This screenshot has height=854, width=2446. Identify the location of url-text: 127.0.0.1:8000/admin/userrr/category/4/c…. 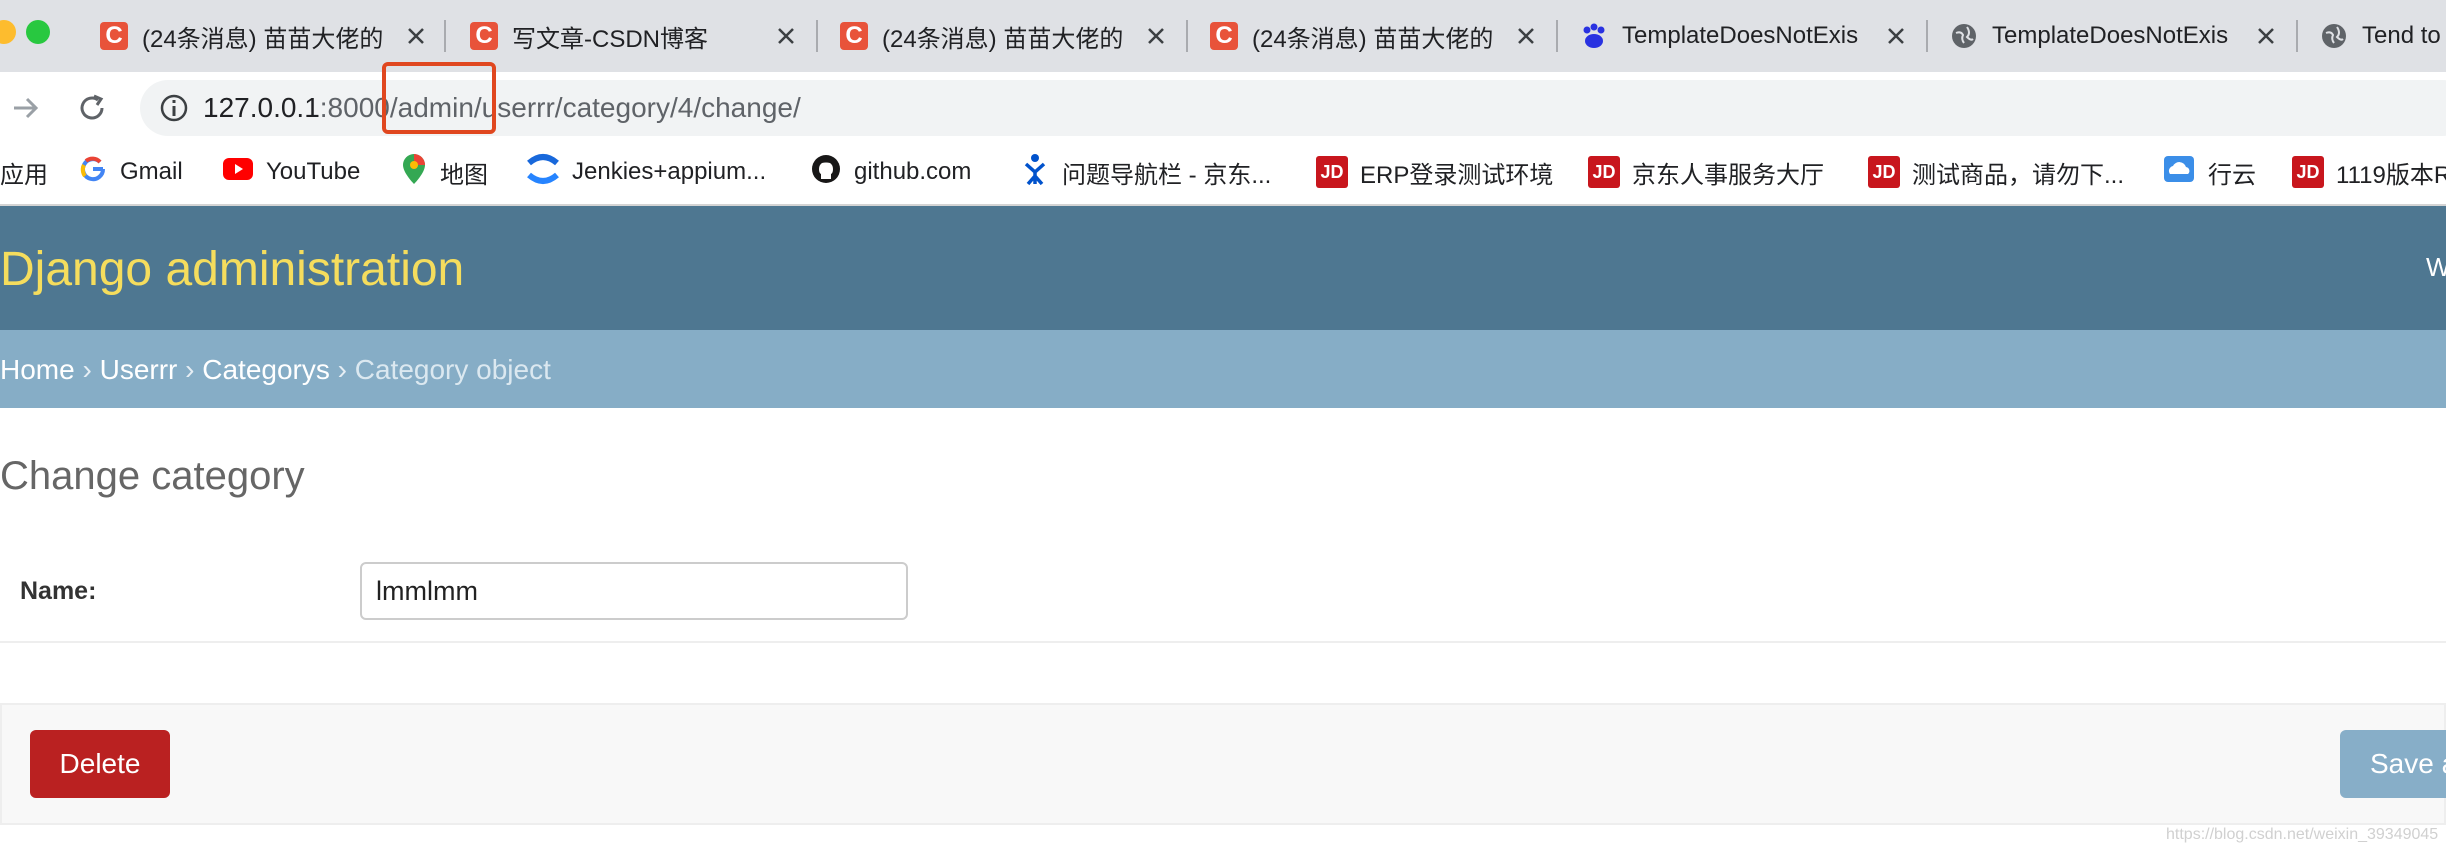
(502, 108).